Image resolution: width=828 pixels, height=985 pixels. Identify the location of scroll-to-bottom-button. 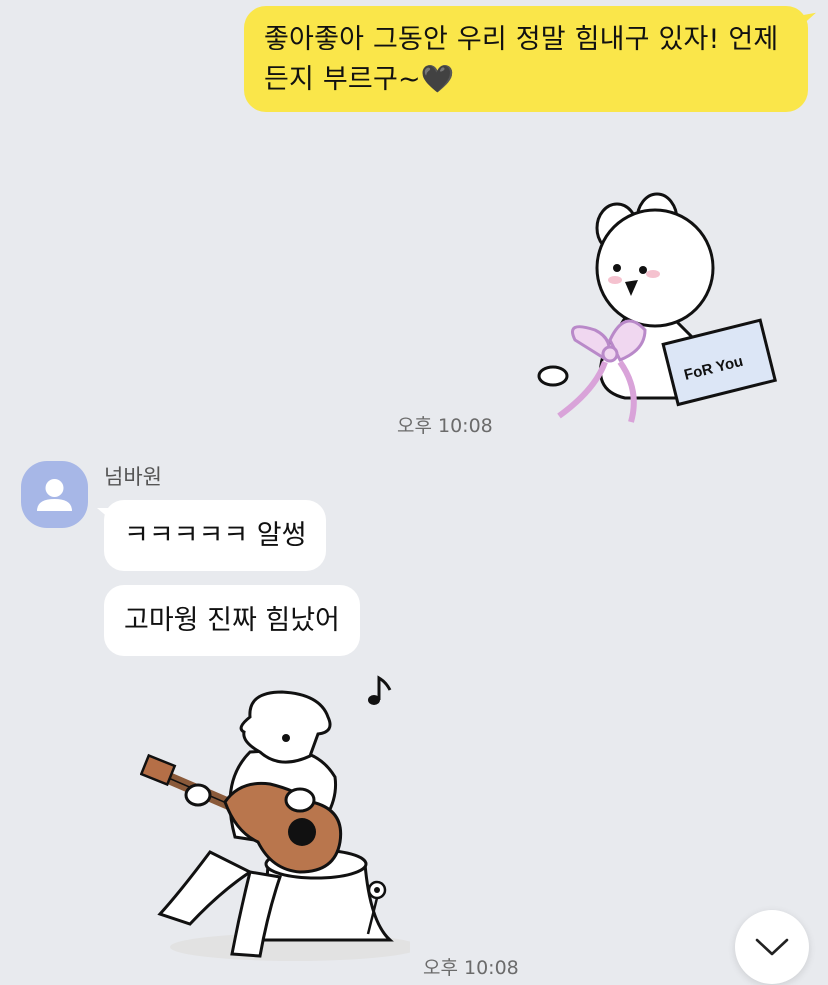
(772, 947).